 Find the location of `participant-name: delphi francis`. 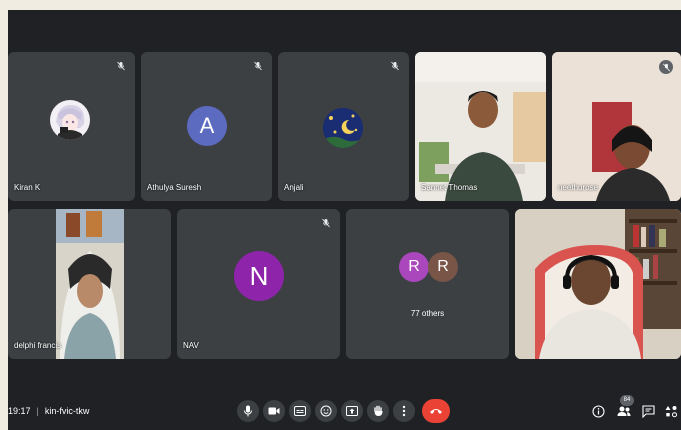

participant-name: delphi francis is located at coordinates (38, 345).